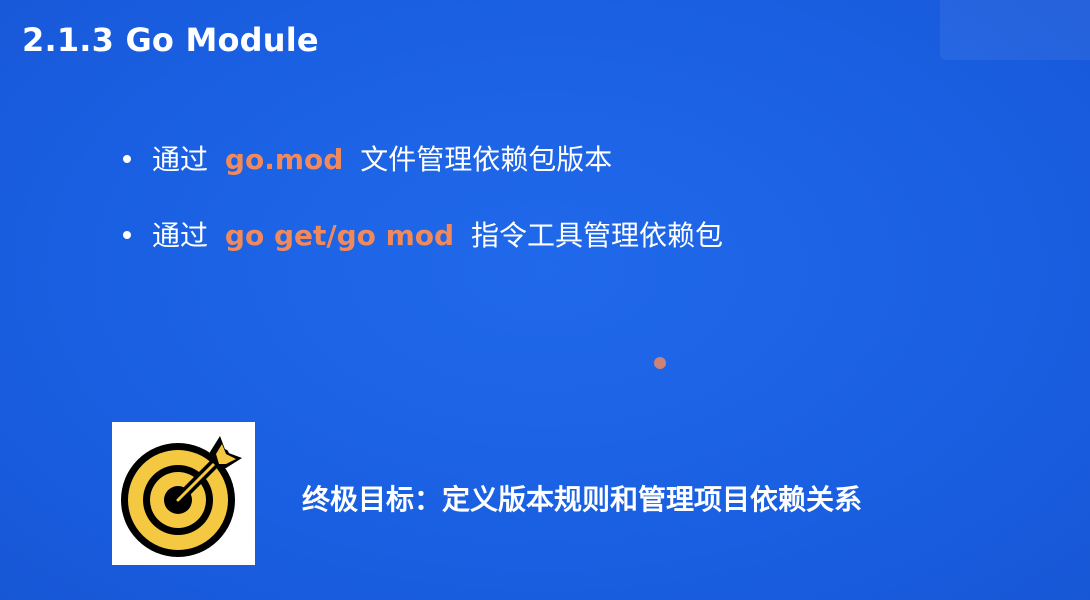  I want to click on bullet-item: 通过 go get/go mod 指令工具管理依赖包, so click(421, 236).